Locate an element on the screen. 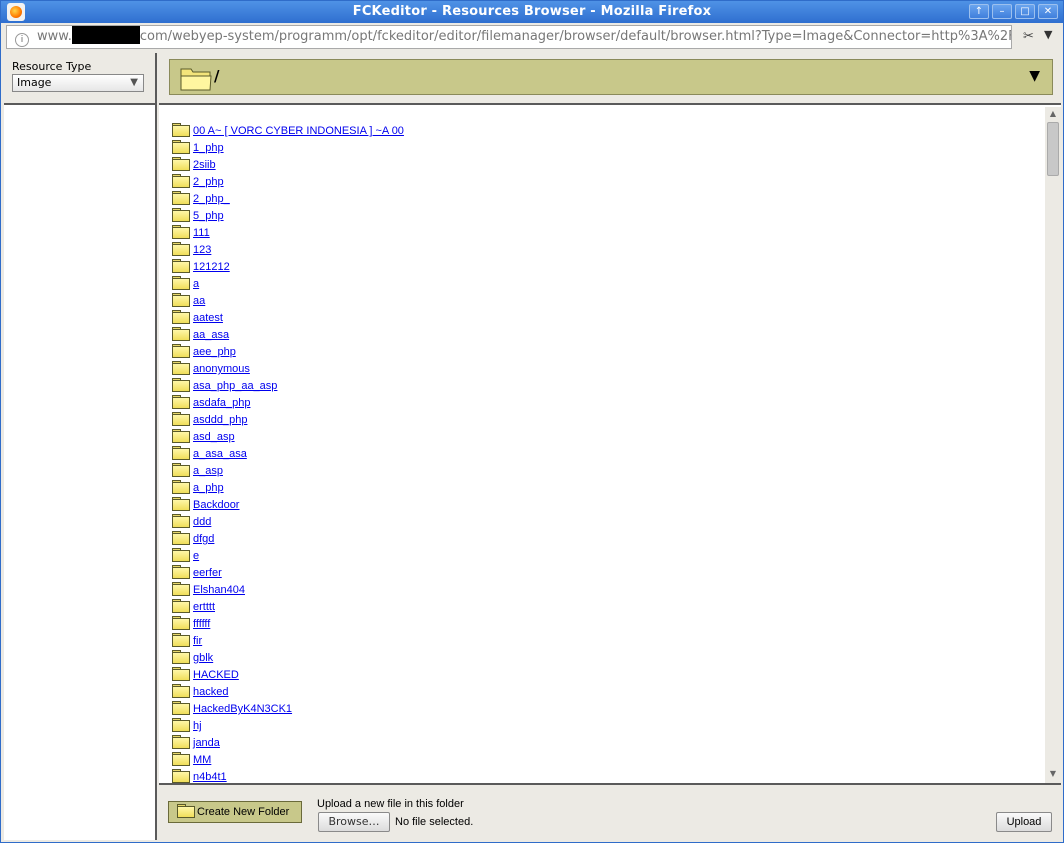 Image resolution: width=1064 pixels, height=843 pixels. folder-row: a_php is located at coordinates (607, 485).